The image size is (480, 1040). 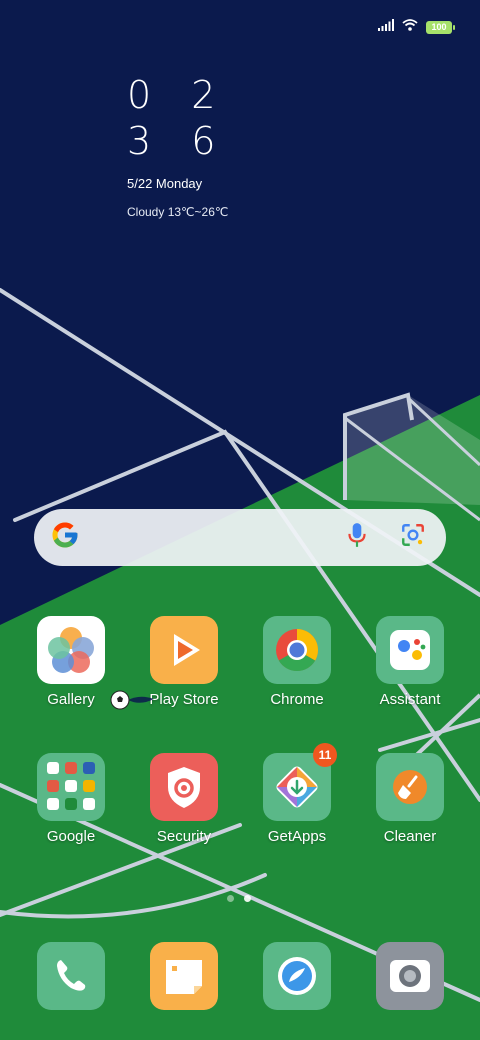 I want to click on dock-messages-button, so click(x=184, y=976).